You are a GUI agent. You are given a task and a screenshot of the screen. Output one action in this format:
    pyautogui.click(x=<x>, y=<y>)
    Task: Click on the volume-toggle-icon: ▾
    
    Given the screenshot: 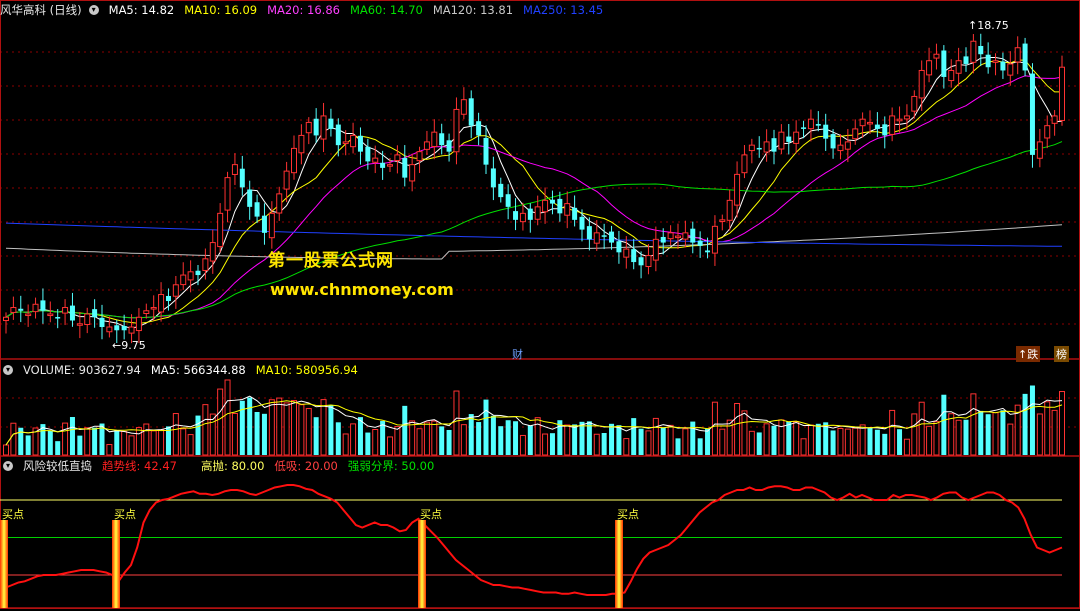 What is the action you would take?
    pyautogui.click(x=8, y=370)
    